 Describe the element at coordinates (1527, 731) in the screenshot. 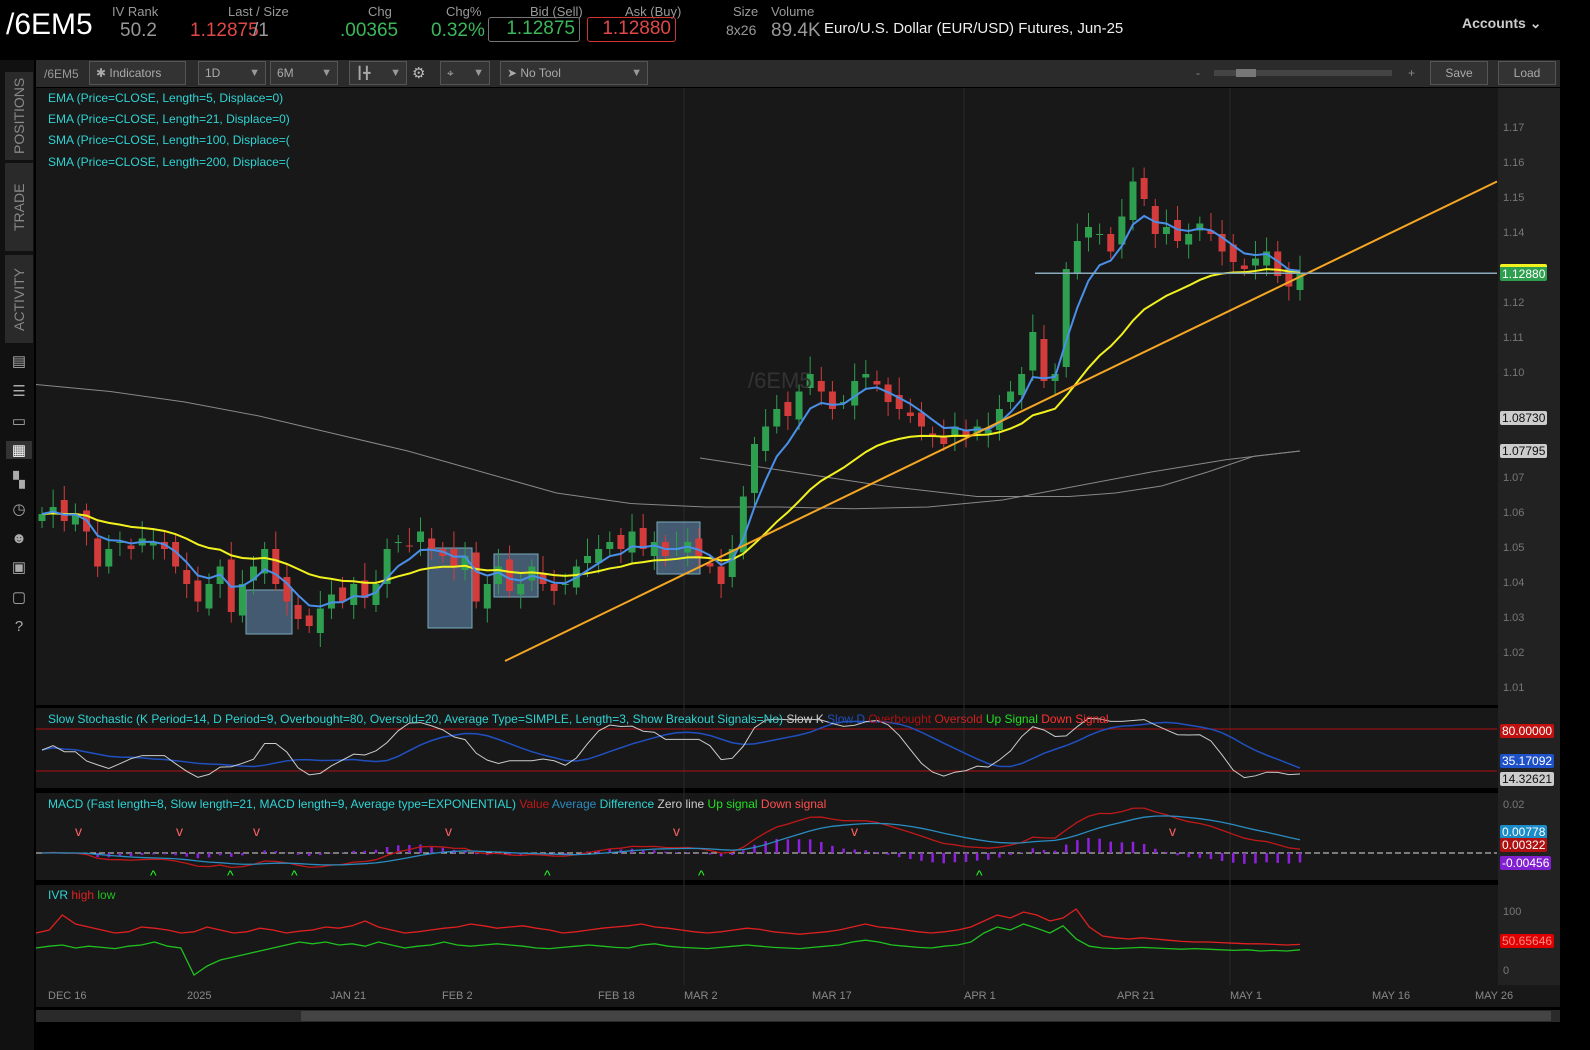

I see `overbought-tag: 80.00000` at that location.